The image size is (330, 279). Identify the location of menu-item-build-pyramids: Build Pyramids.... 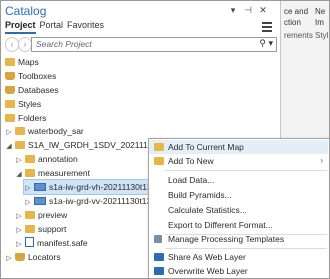
(238, 195).